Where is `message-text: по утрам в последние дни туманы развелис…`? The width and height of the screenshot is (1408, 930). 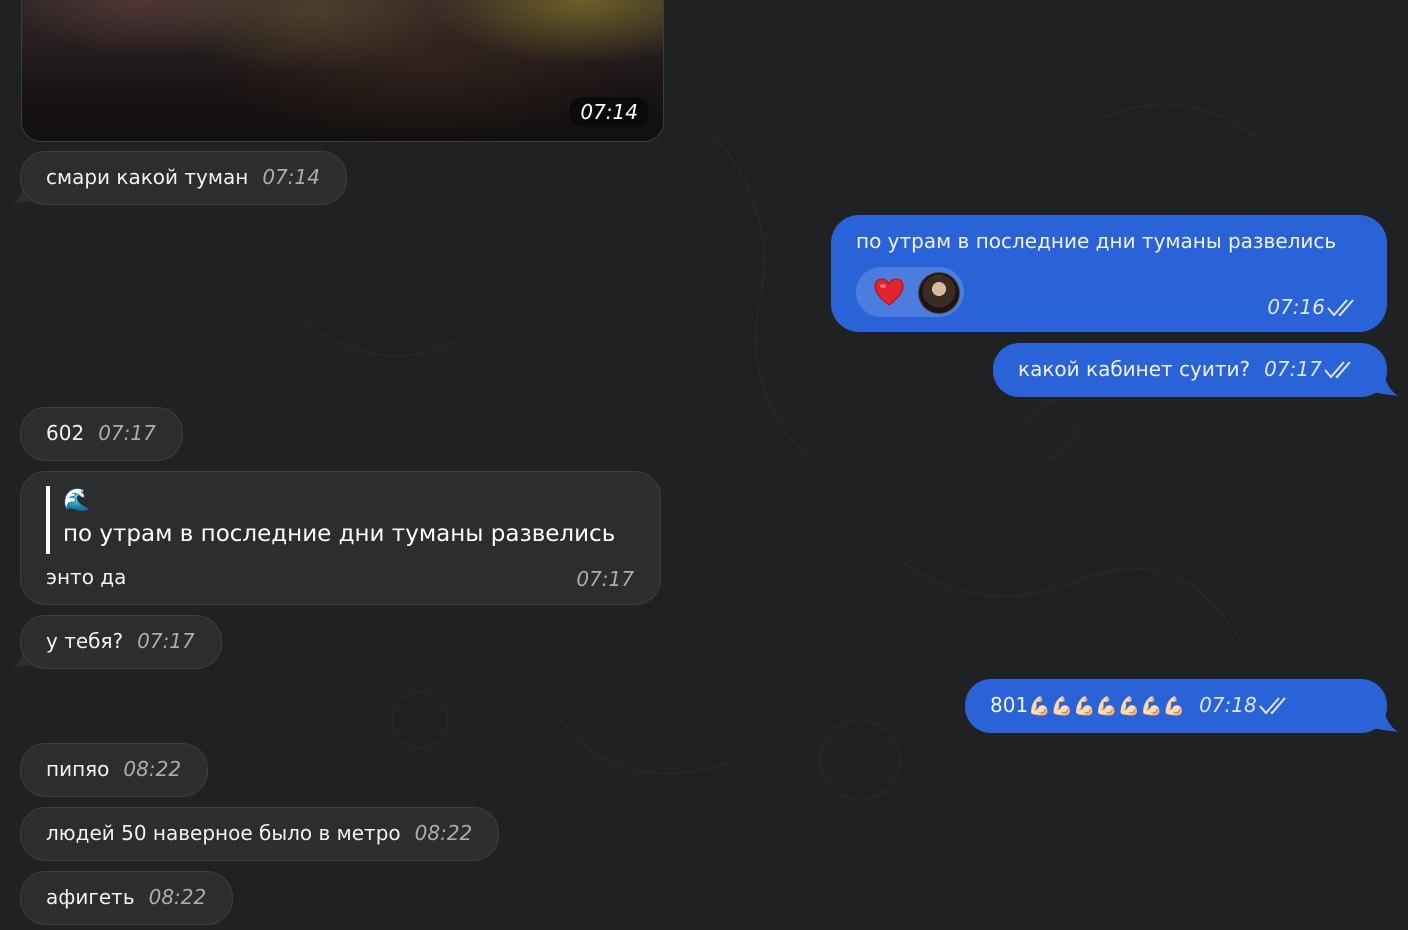 message-text: по утрам в последние дни туманы развелис… is located at coordinates (1096, 241).